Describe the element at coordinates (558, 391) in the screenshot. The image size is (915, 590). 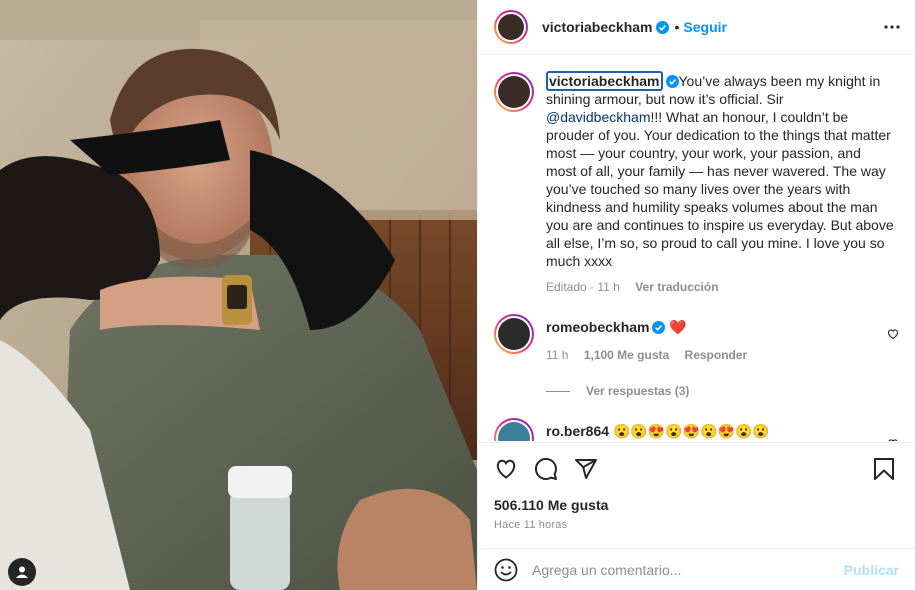
I see `replies-divider` at that location.